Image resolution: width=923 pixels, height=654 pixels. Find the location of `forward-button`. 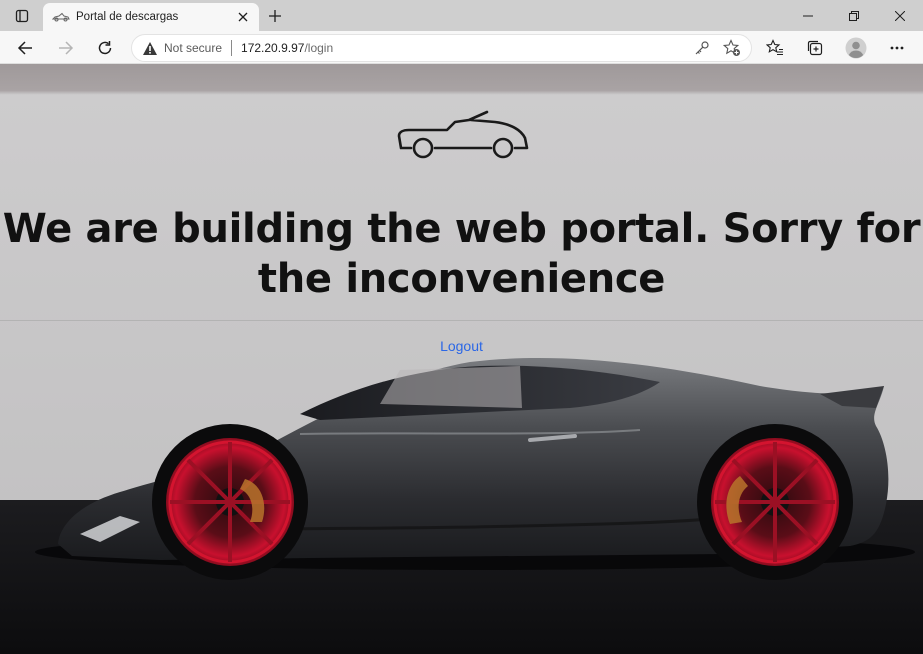

forward-button is located at coordinates (66, 48).